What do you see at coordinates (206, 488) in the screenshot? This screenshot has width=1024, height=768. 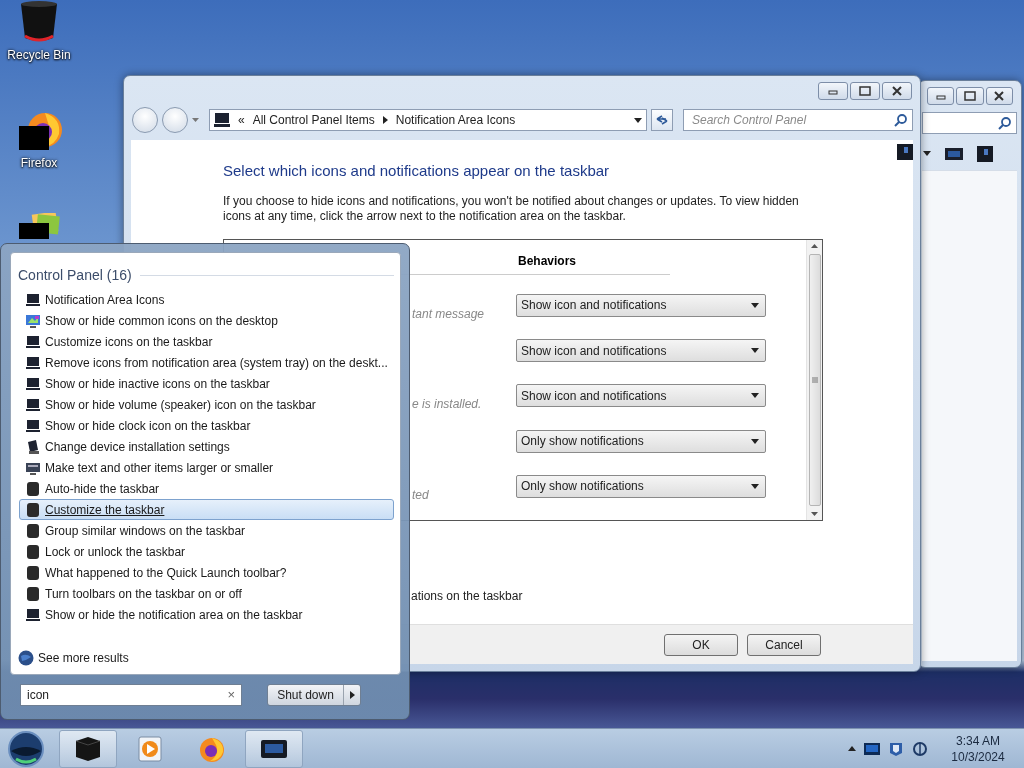 I see `result-item: Auto-hide the taskbar` at bounding box center [206, 488].